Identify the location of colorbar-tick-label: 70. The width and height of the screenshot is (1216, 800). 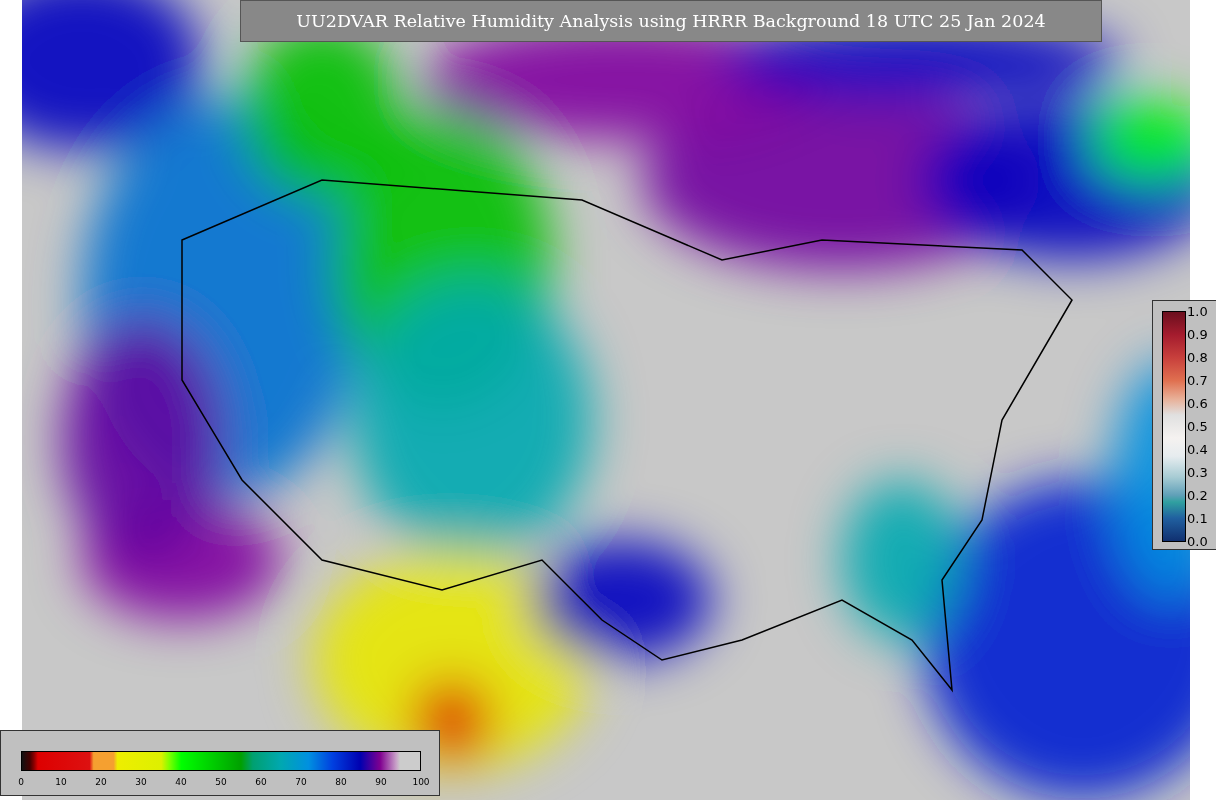
(301, 782).